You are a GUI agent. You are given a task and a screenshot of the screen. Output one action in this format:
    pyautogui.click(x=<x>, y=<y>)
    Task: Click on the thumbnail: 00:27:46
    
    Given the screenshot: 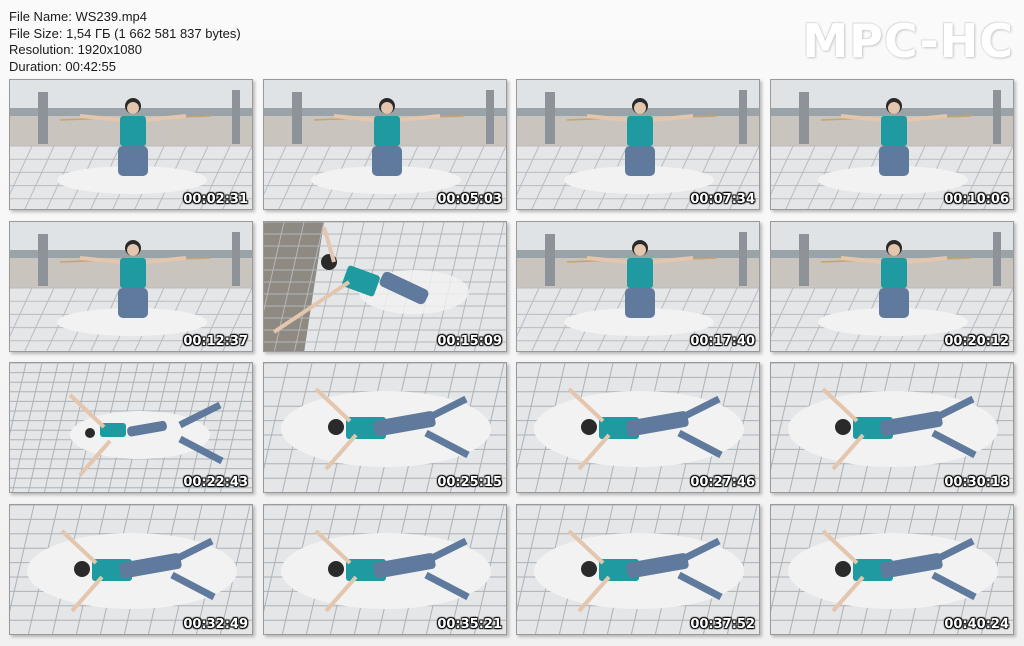 What is the action you would take?
    pyautogui.click(x=638, y=427)
    